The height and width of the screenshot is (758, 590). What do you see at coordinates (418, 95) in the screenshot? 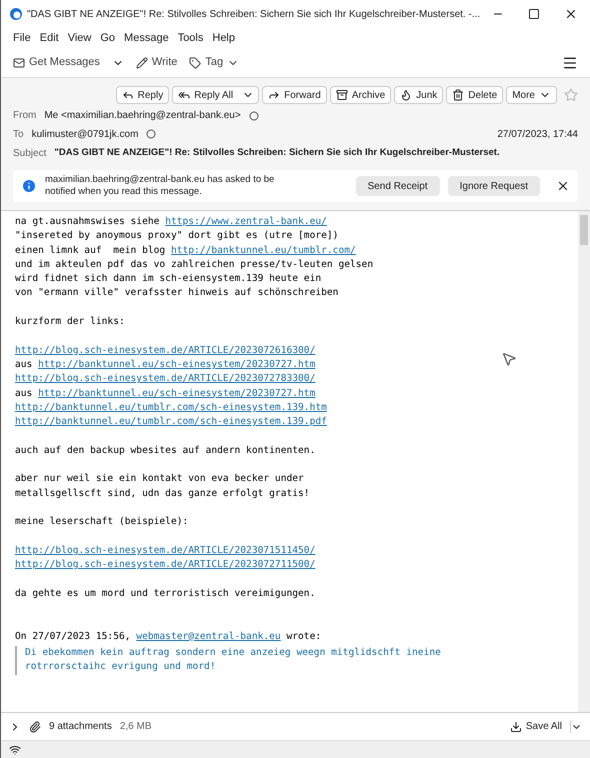
I see `action-button: Junk` at bounding box center [418, 95].